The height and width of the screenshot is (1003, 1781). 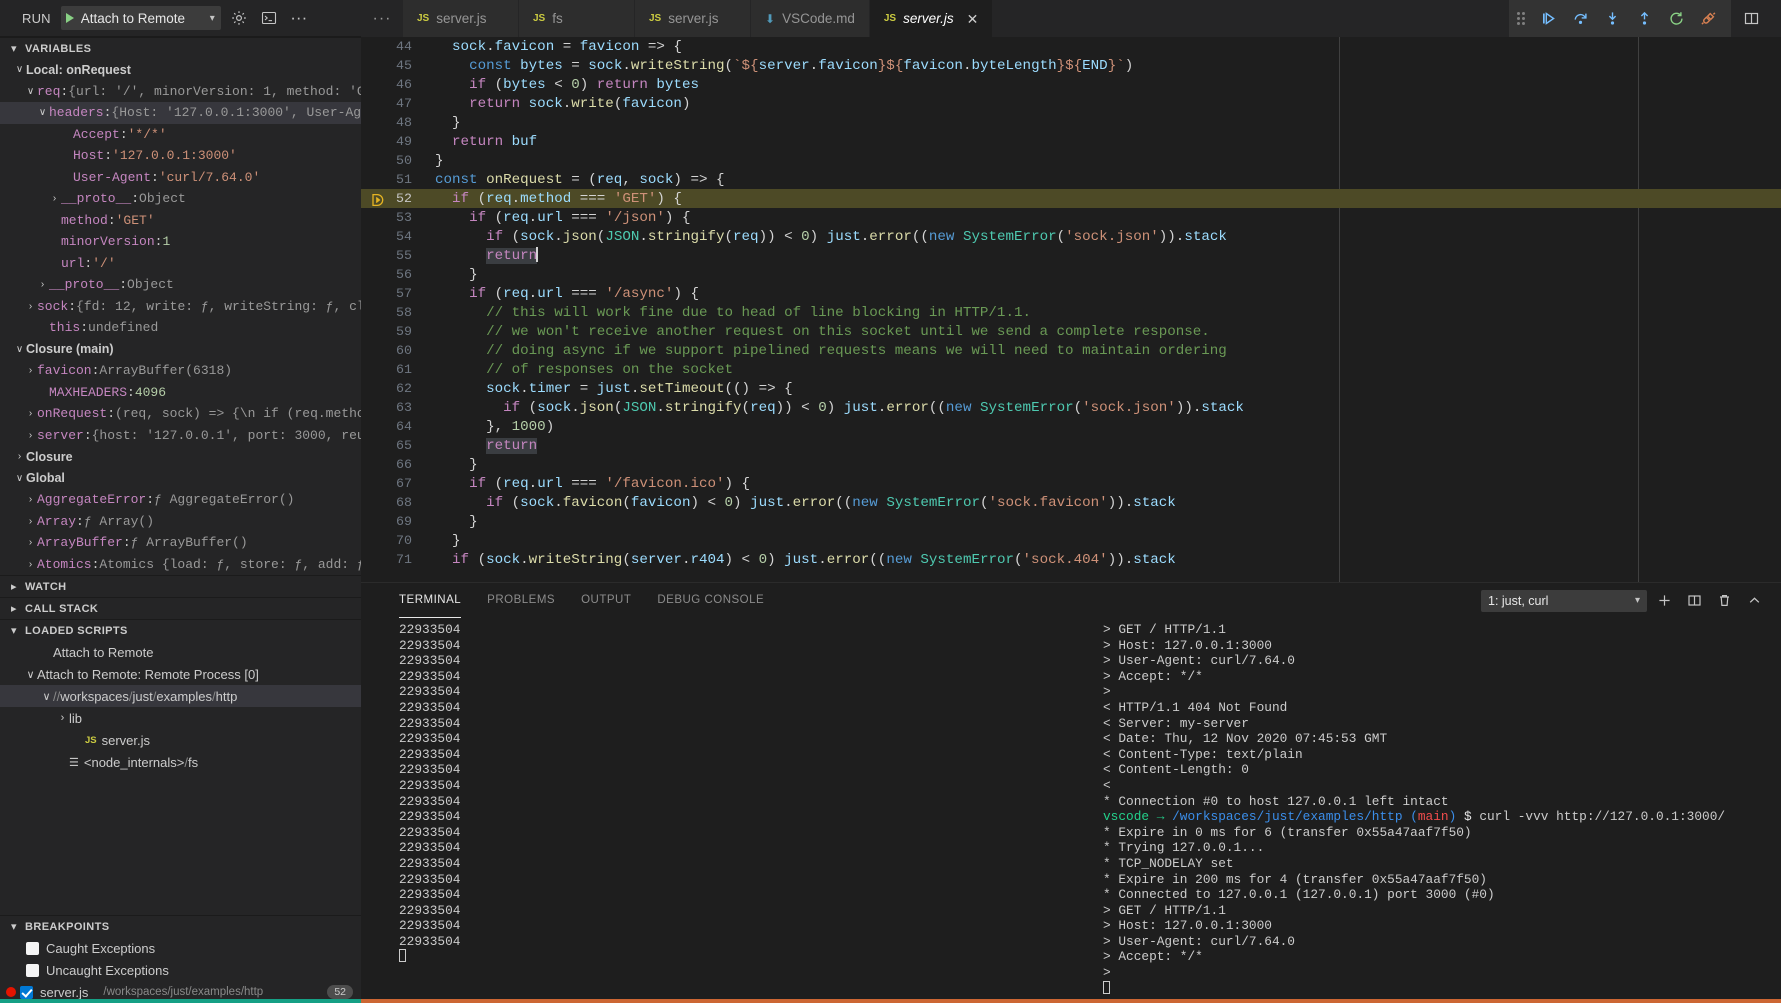 I want to click on code-line: 44 sock.favicon = favicon => {, so click(x=1071, y=46).